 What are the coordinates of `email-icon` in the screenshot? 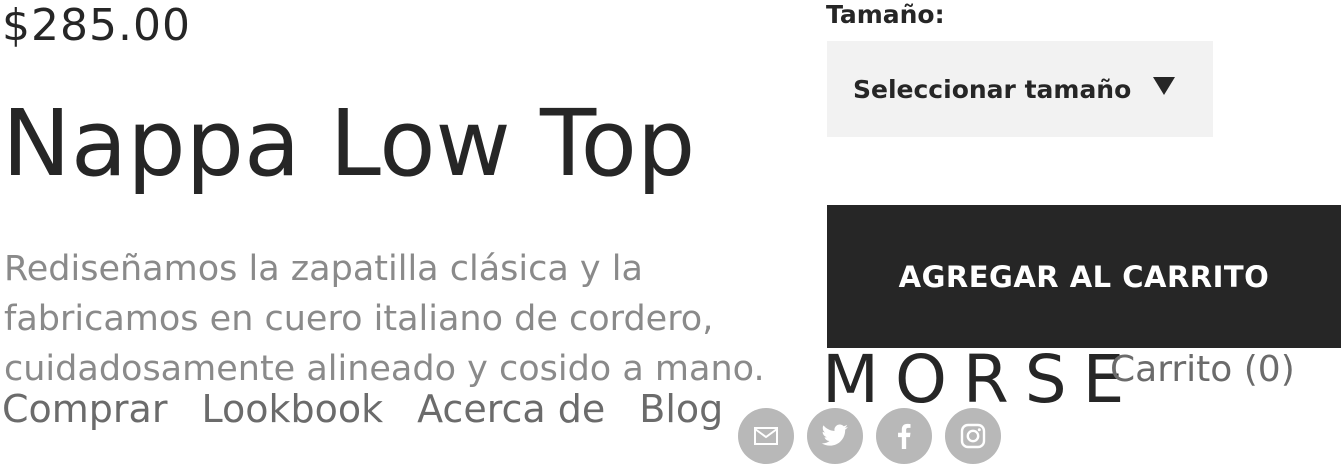 It's located at (766, 436).